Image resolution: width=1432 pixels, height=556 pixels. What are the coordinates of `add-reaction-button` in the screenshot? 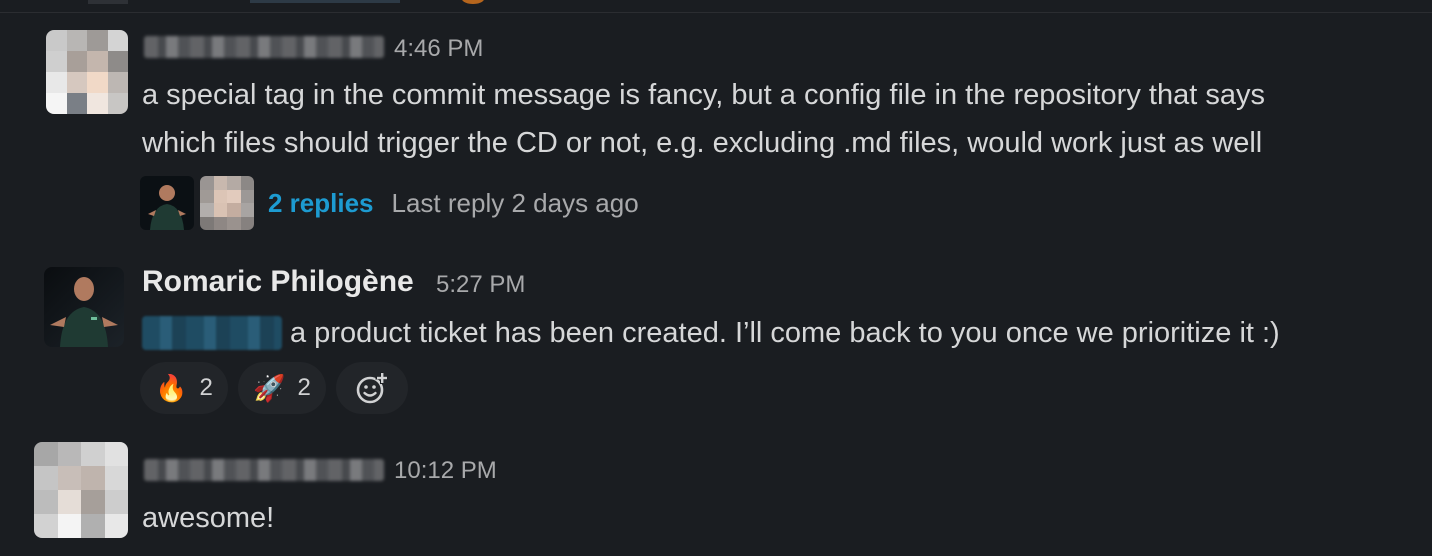 It's located at (372, 388).